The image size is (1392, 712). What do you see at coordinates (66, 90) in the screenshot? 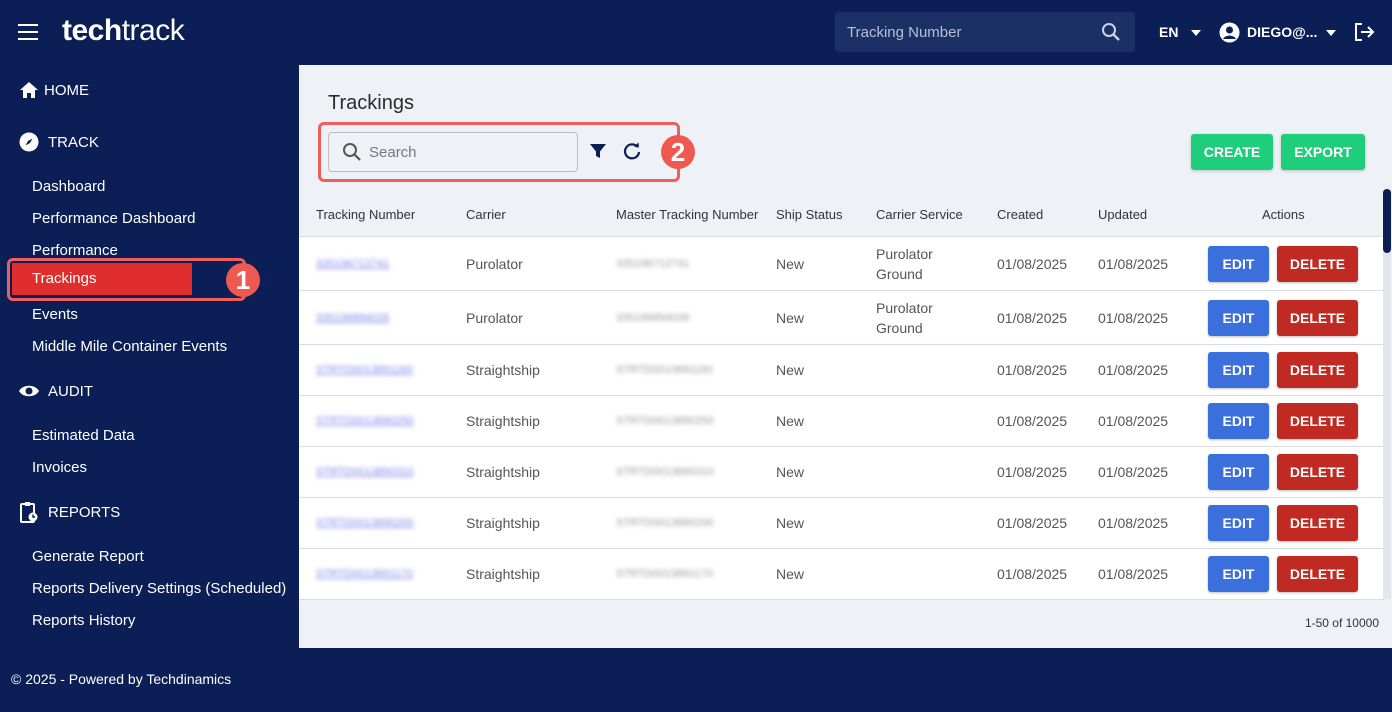
I see `sidebar-home-label: HOME` at bounding box center [66, 90].